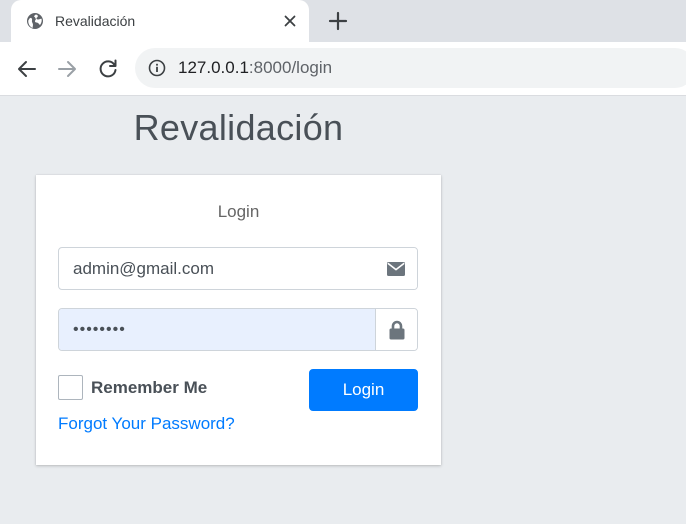 Image resolution: width=686 pixels, height=524 pixels. I want to click on login-button: Login, so click(363, 390).